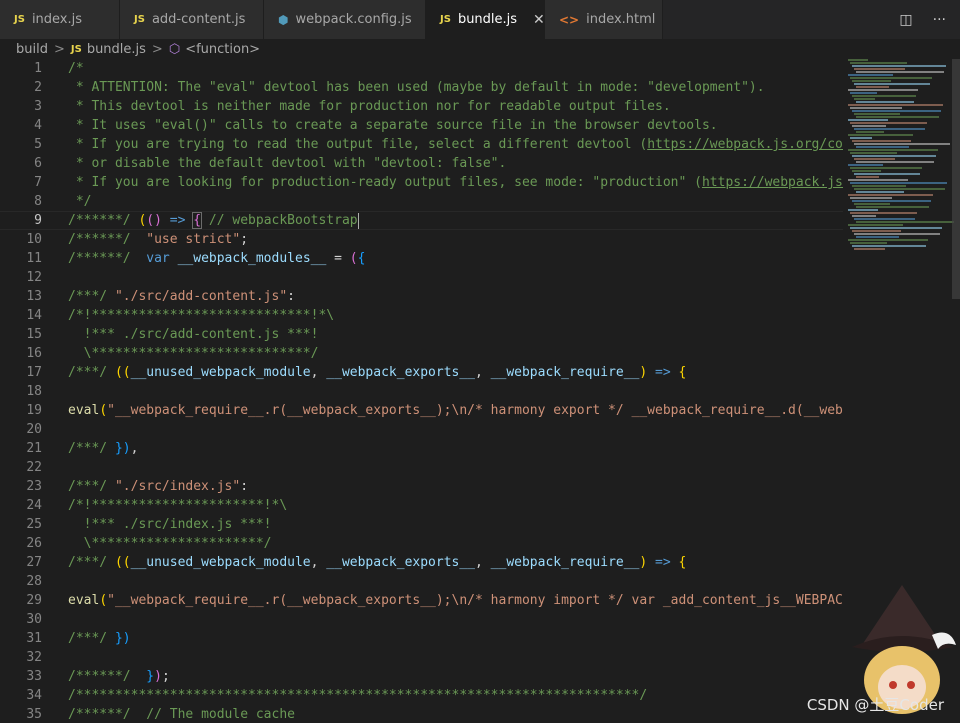  I want to click on line-number: 5, so click(38, 144).